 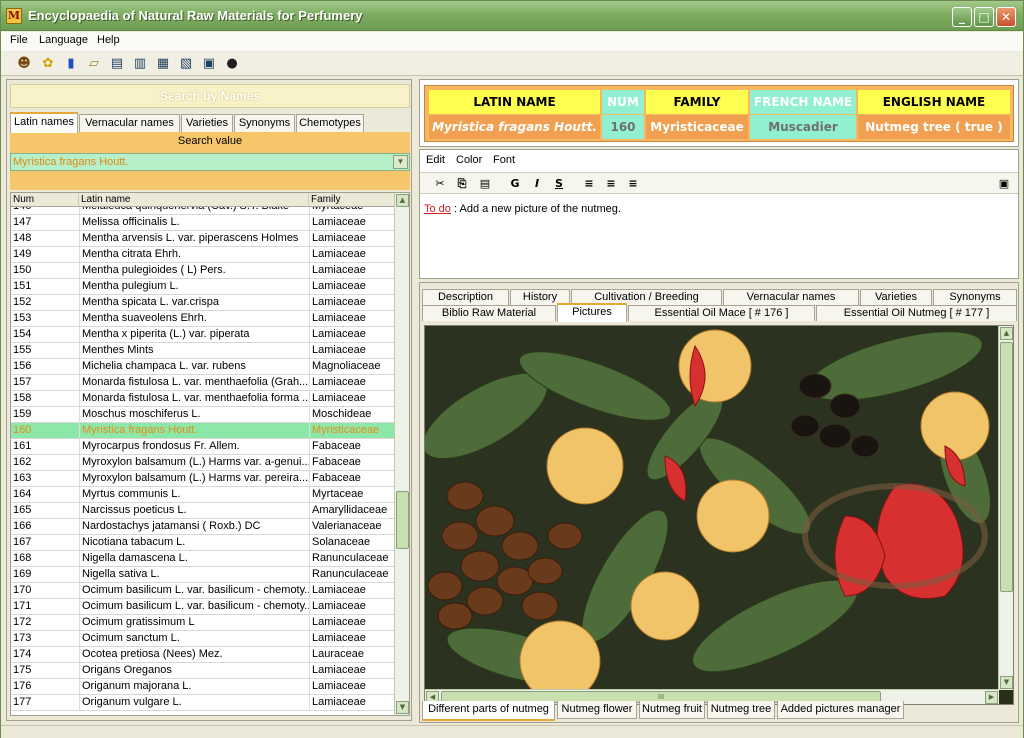 I want to click on col-num: Num, so click(x=45, y=200).